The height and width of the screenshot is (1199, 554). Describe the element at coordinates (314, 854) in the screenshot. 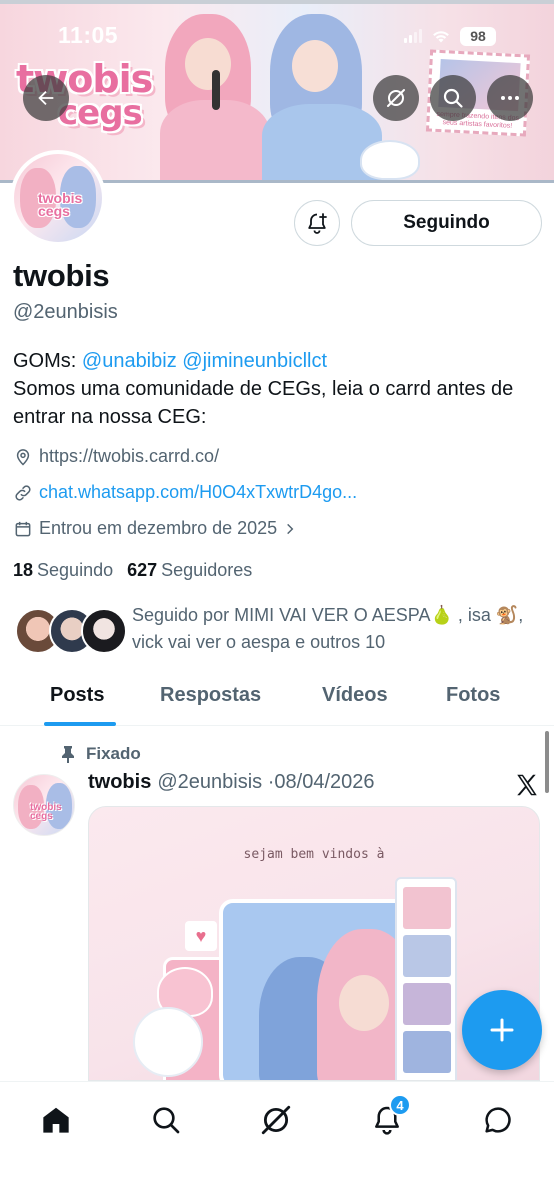

I see `media-caption: sejam bem vindos à` at that location.